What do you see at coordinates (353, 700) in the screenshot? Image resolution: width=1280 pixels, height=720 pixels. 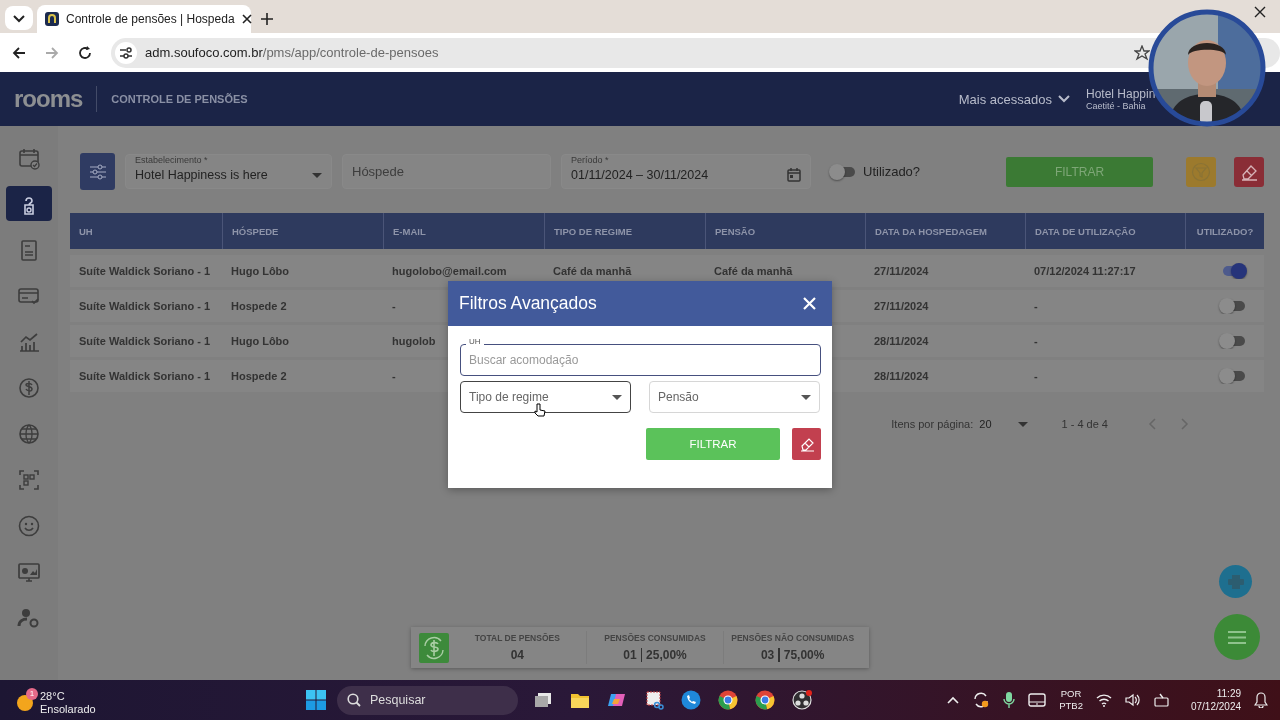 I see `search-icon` at bounding box center [353, 700].